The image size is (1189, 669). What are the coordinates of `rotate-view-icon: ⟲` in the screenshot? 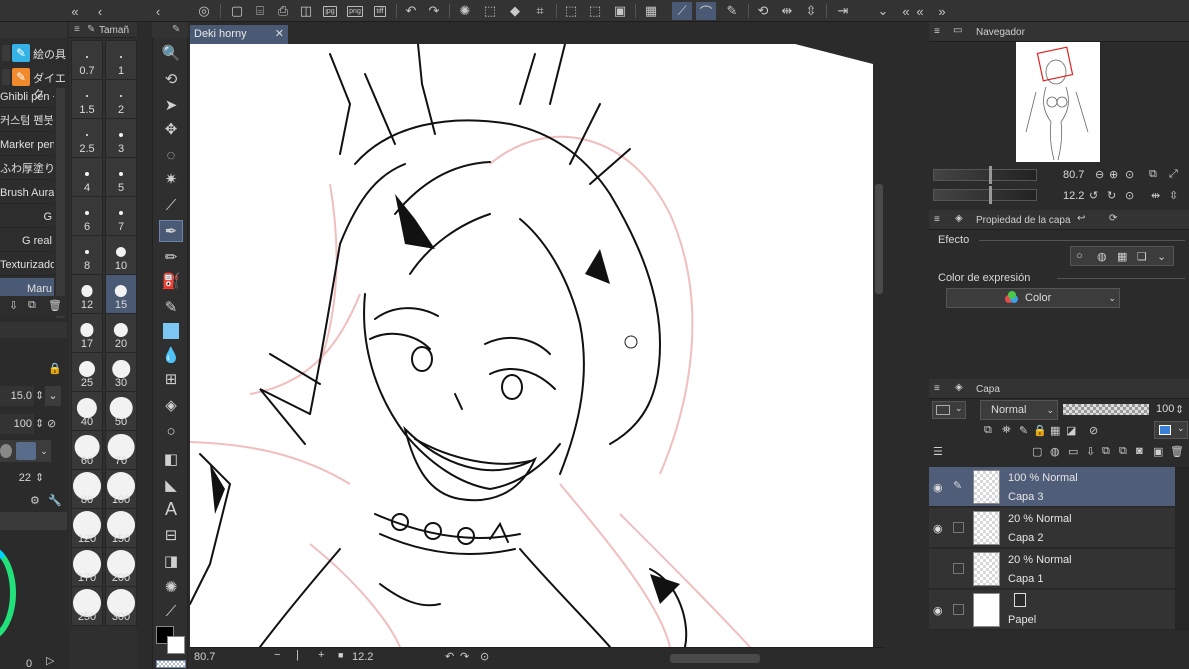 It's located at (763, 11).